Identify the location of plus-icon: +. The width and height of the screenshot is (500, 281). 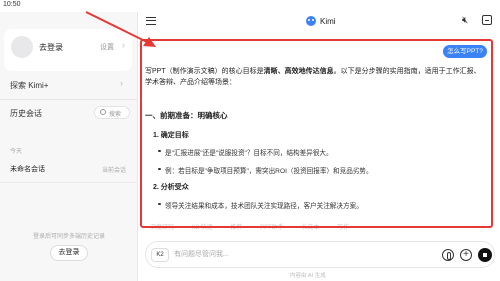
(466, 255).